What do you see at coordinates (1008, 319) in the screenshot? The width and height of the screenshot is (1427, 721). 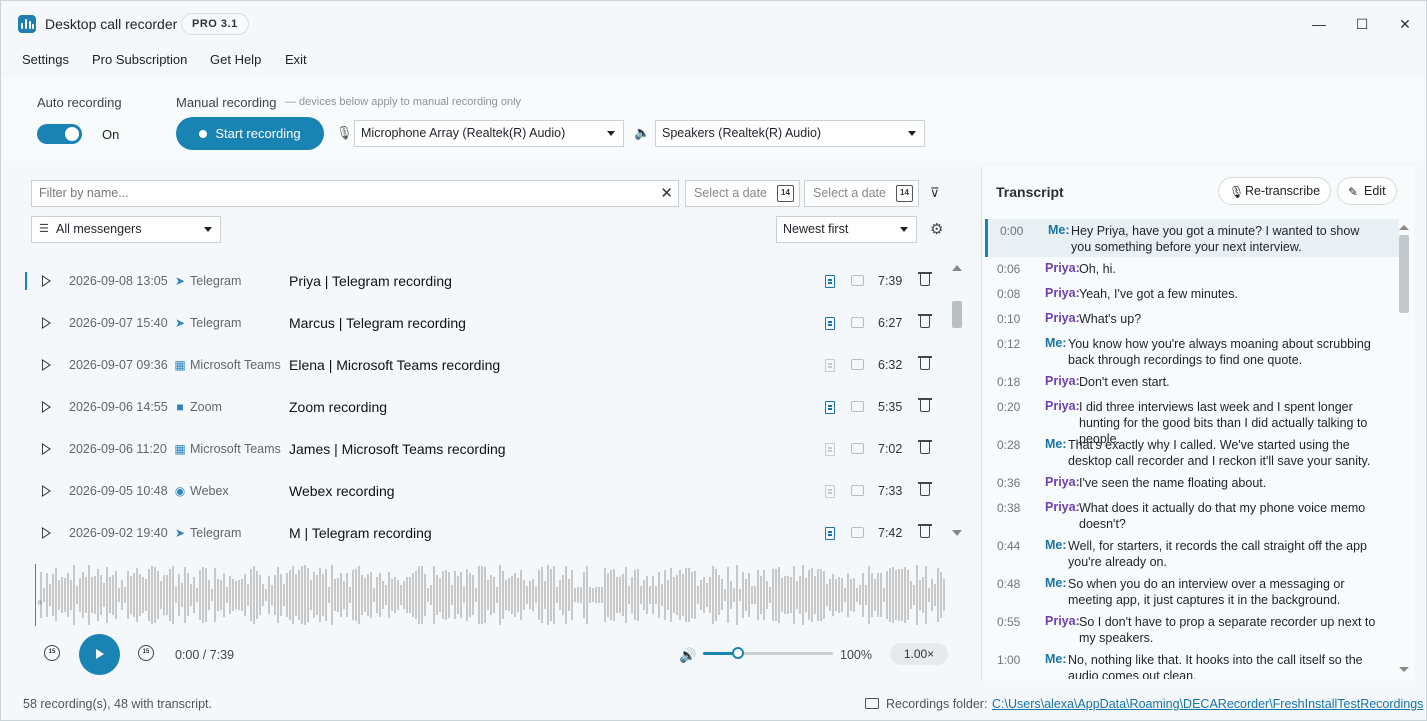 I see `transcript-timestamp: 0:10` at bounding box center [1008, 319].